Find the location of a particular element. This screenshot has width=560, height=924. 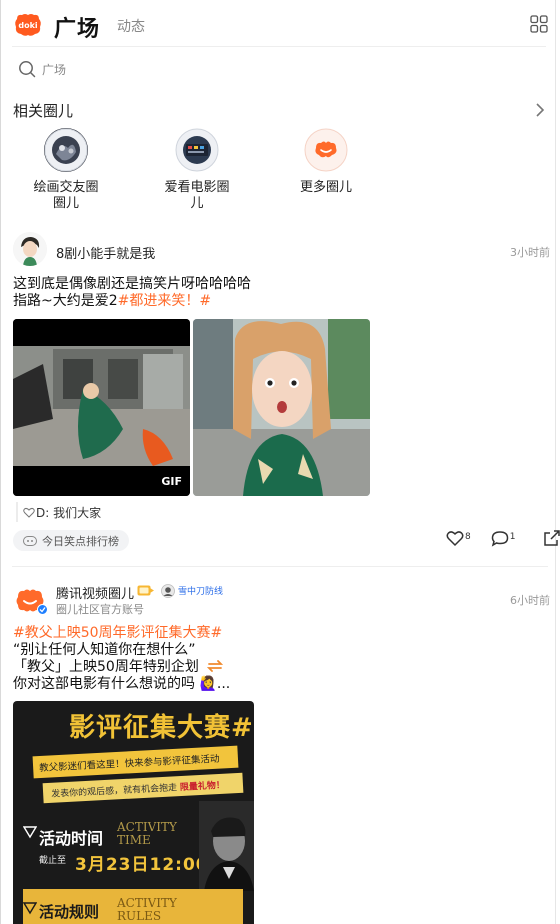

circle-label: 爱看电影圈儿 is located at coordinates (197, 195).